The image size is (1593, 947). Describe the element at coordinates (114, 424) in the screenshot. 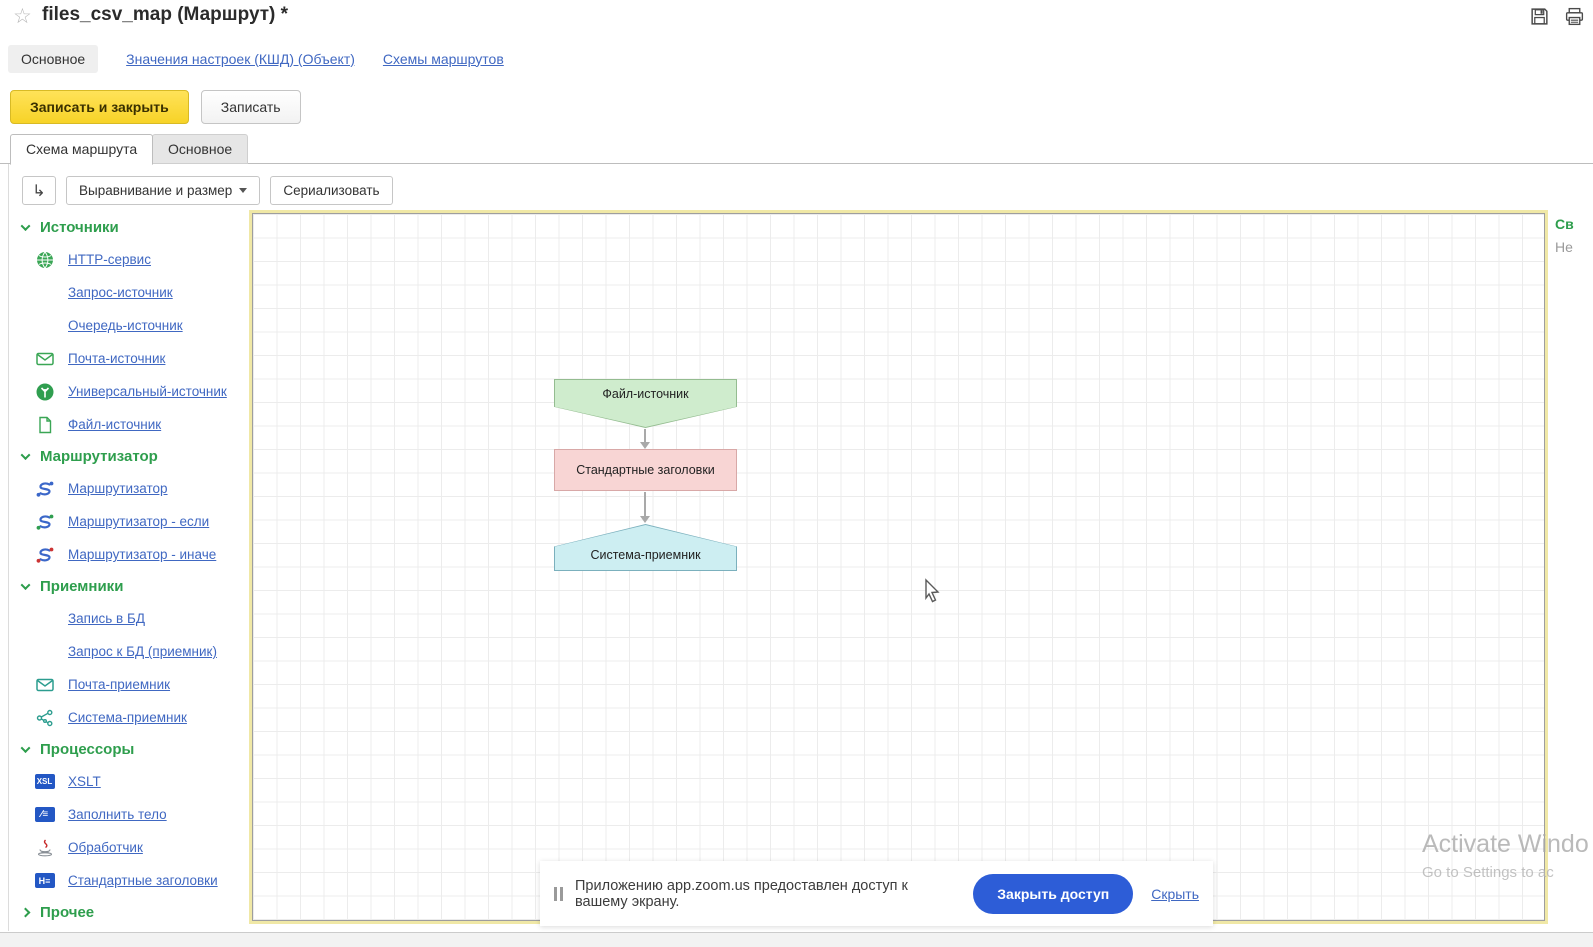

I see `palette-item-label: Файл-источник` at that location.